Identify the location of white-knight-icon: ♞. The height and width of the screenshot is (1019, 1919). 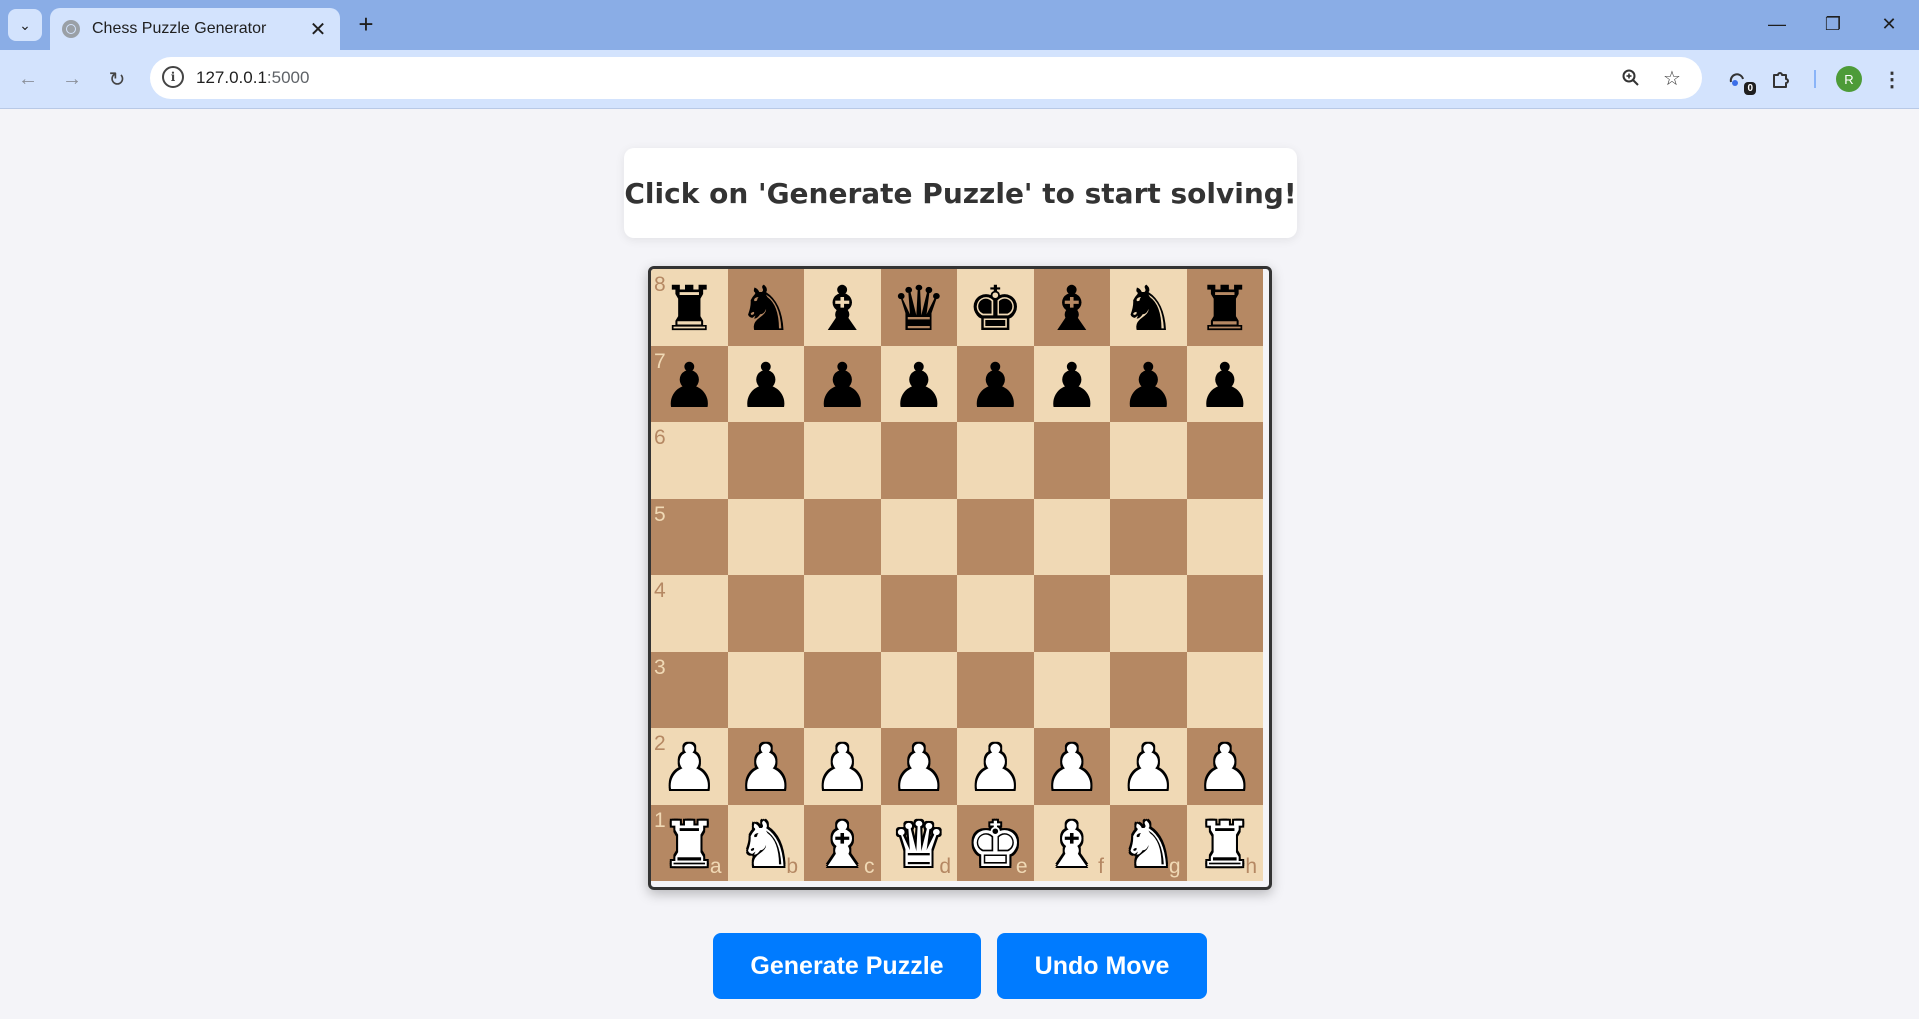
(766, 844).